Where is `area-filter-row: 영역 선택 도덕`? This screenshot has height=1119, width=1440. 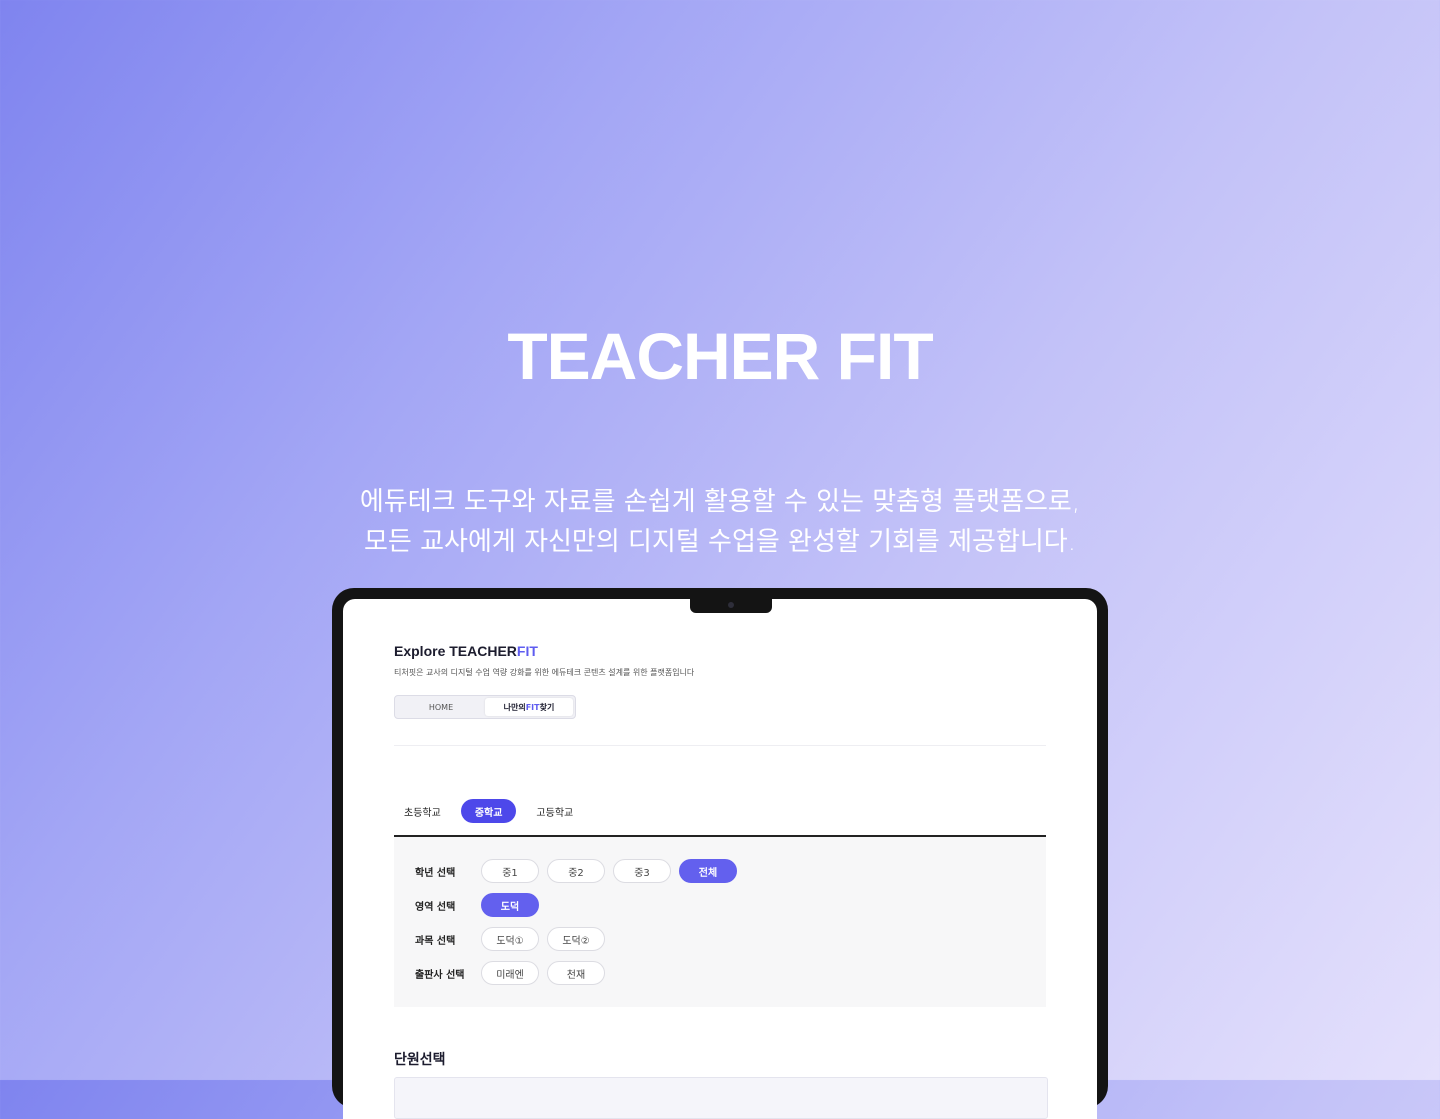
area-filter-row: 영역 선택 도덕 is located at coordinates (481, 905).